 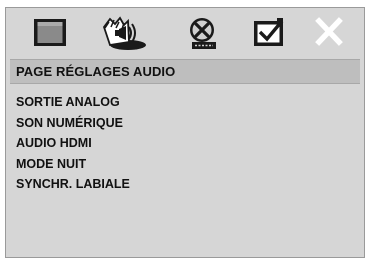 I want to click on page-title: PAGE RÉGLAGES AUDIO, so click(x=96, y=71).